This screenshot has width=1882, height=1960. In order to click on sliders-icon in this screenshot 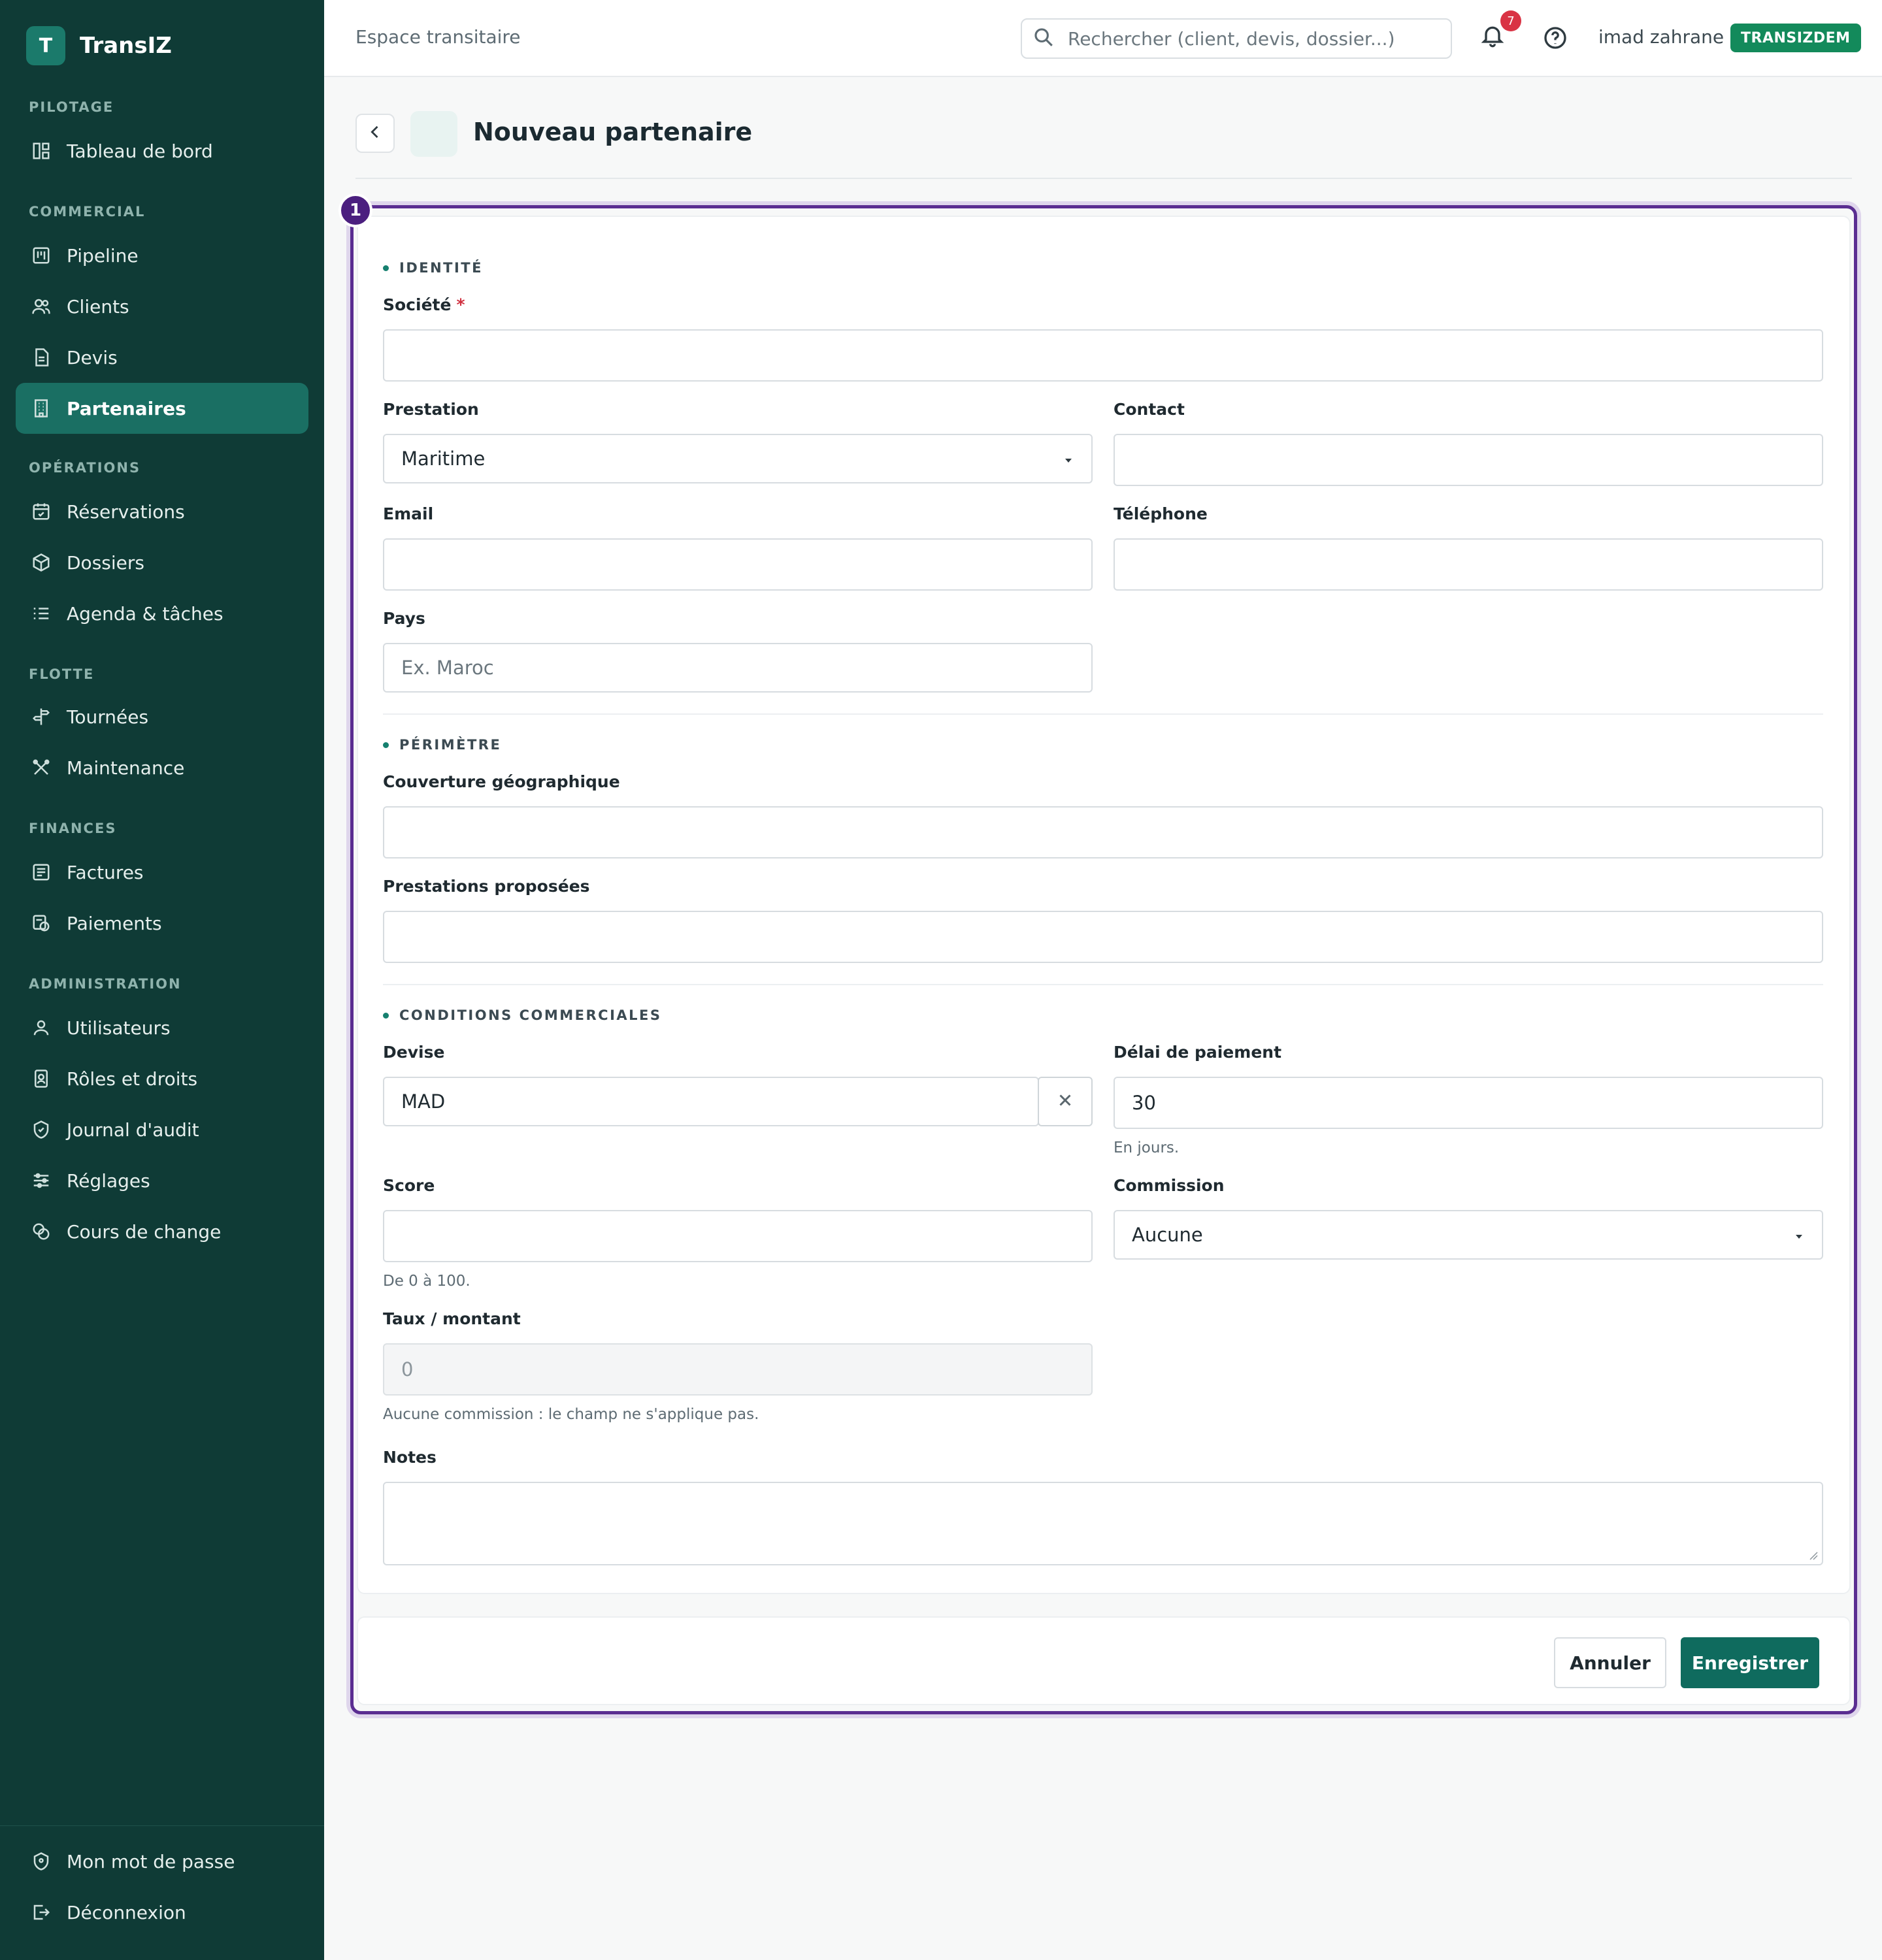, I will do `click(41, 1180)`.